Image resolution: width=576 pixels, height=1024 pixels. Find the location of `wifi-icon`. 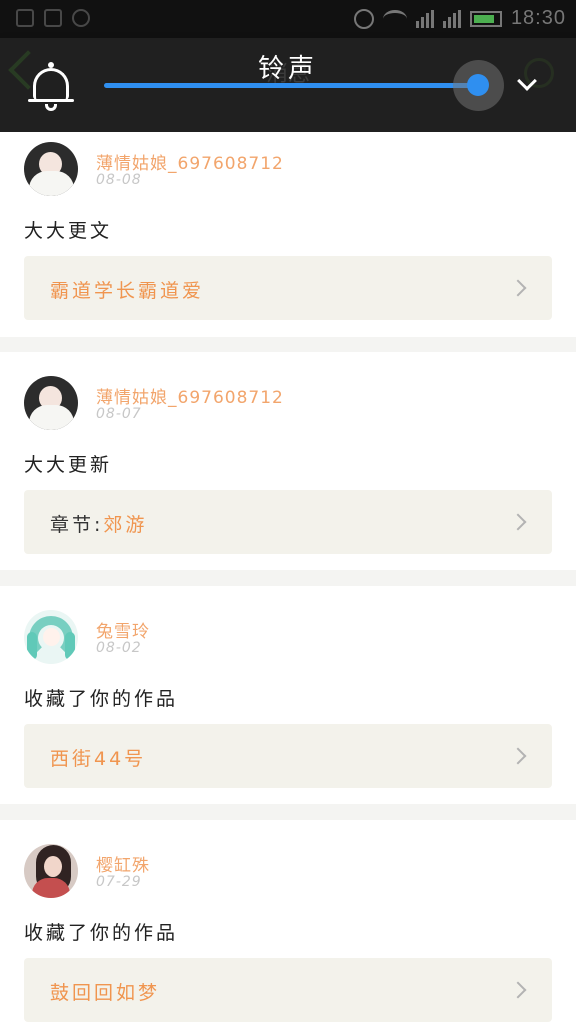

wifi-icon is located at coordinates (394, 18).